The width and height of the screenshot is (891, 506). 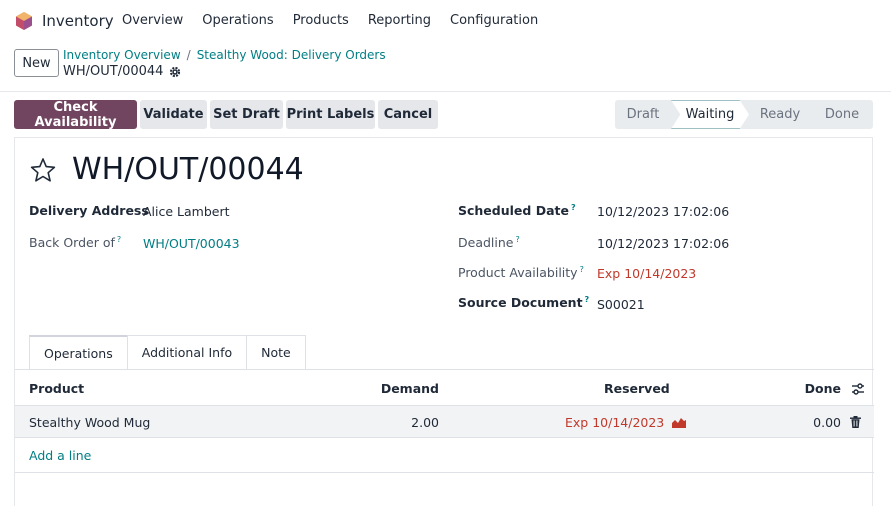 I want to click on table-bottom-divider, so click(x=444, y=472).